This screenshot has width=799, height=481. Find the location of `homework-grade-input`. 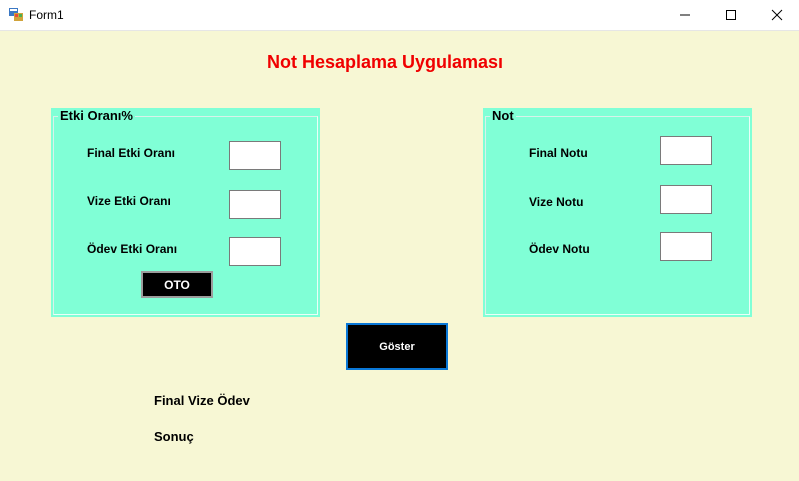

homework-grade-input is located at coordinates (686, 246).